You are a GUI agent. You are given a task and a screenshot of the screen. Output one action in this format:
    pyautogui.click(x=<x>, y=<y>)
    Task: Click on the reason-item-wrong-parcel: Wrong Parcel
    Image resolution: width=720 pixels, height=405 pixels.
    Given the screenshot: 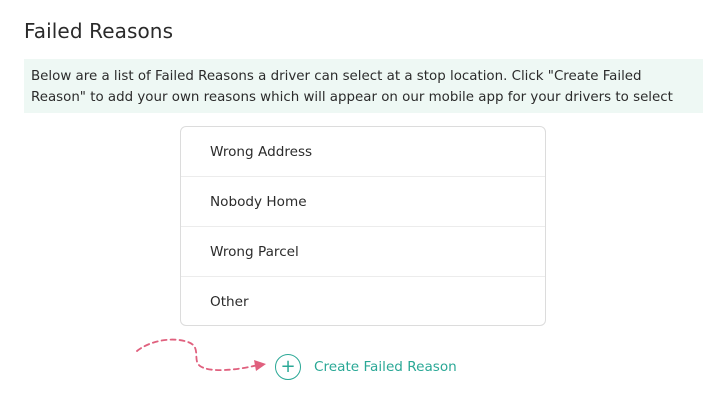 What is the action you would take?
    pyautogui.click(x=363, y=252)
    